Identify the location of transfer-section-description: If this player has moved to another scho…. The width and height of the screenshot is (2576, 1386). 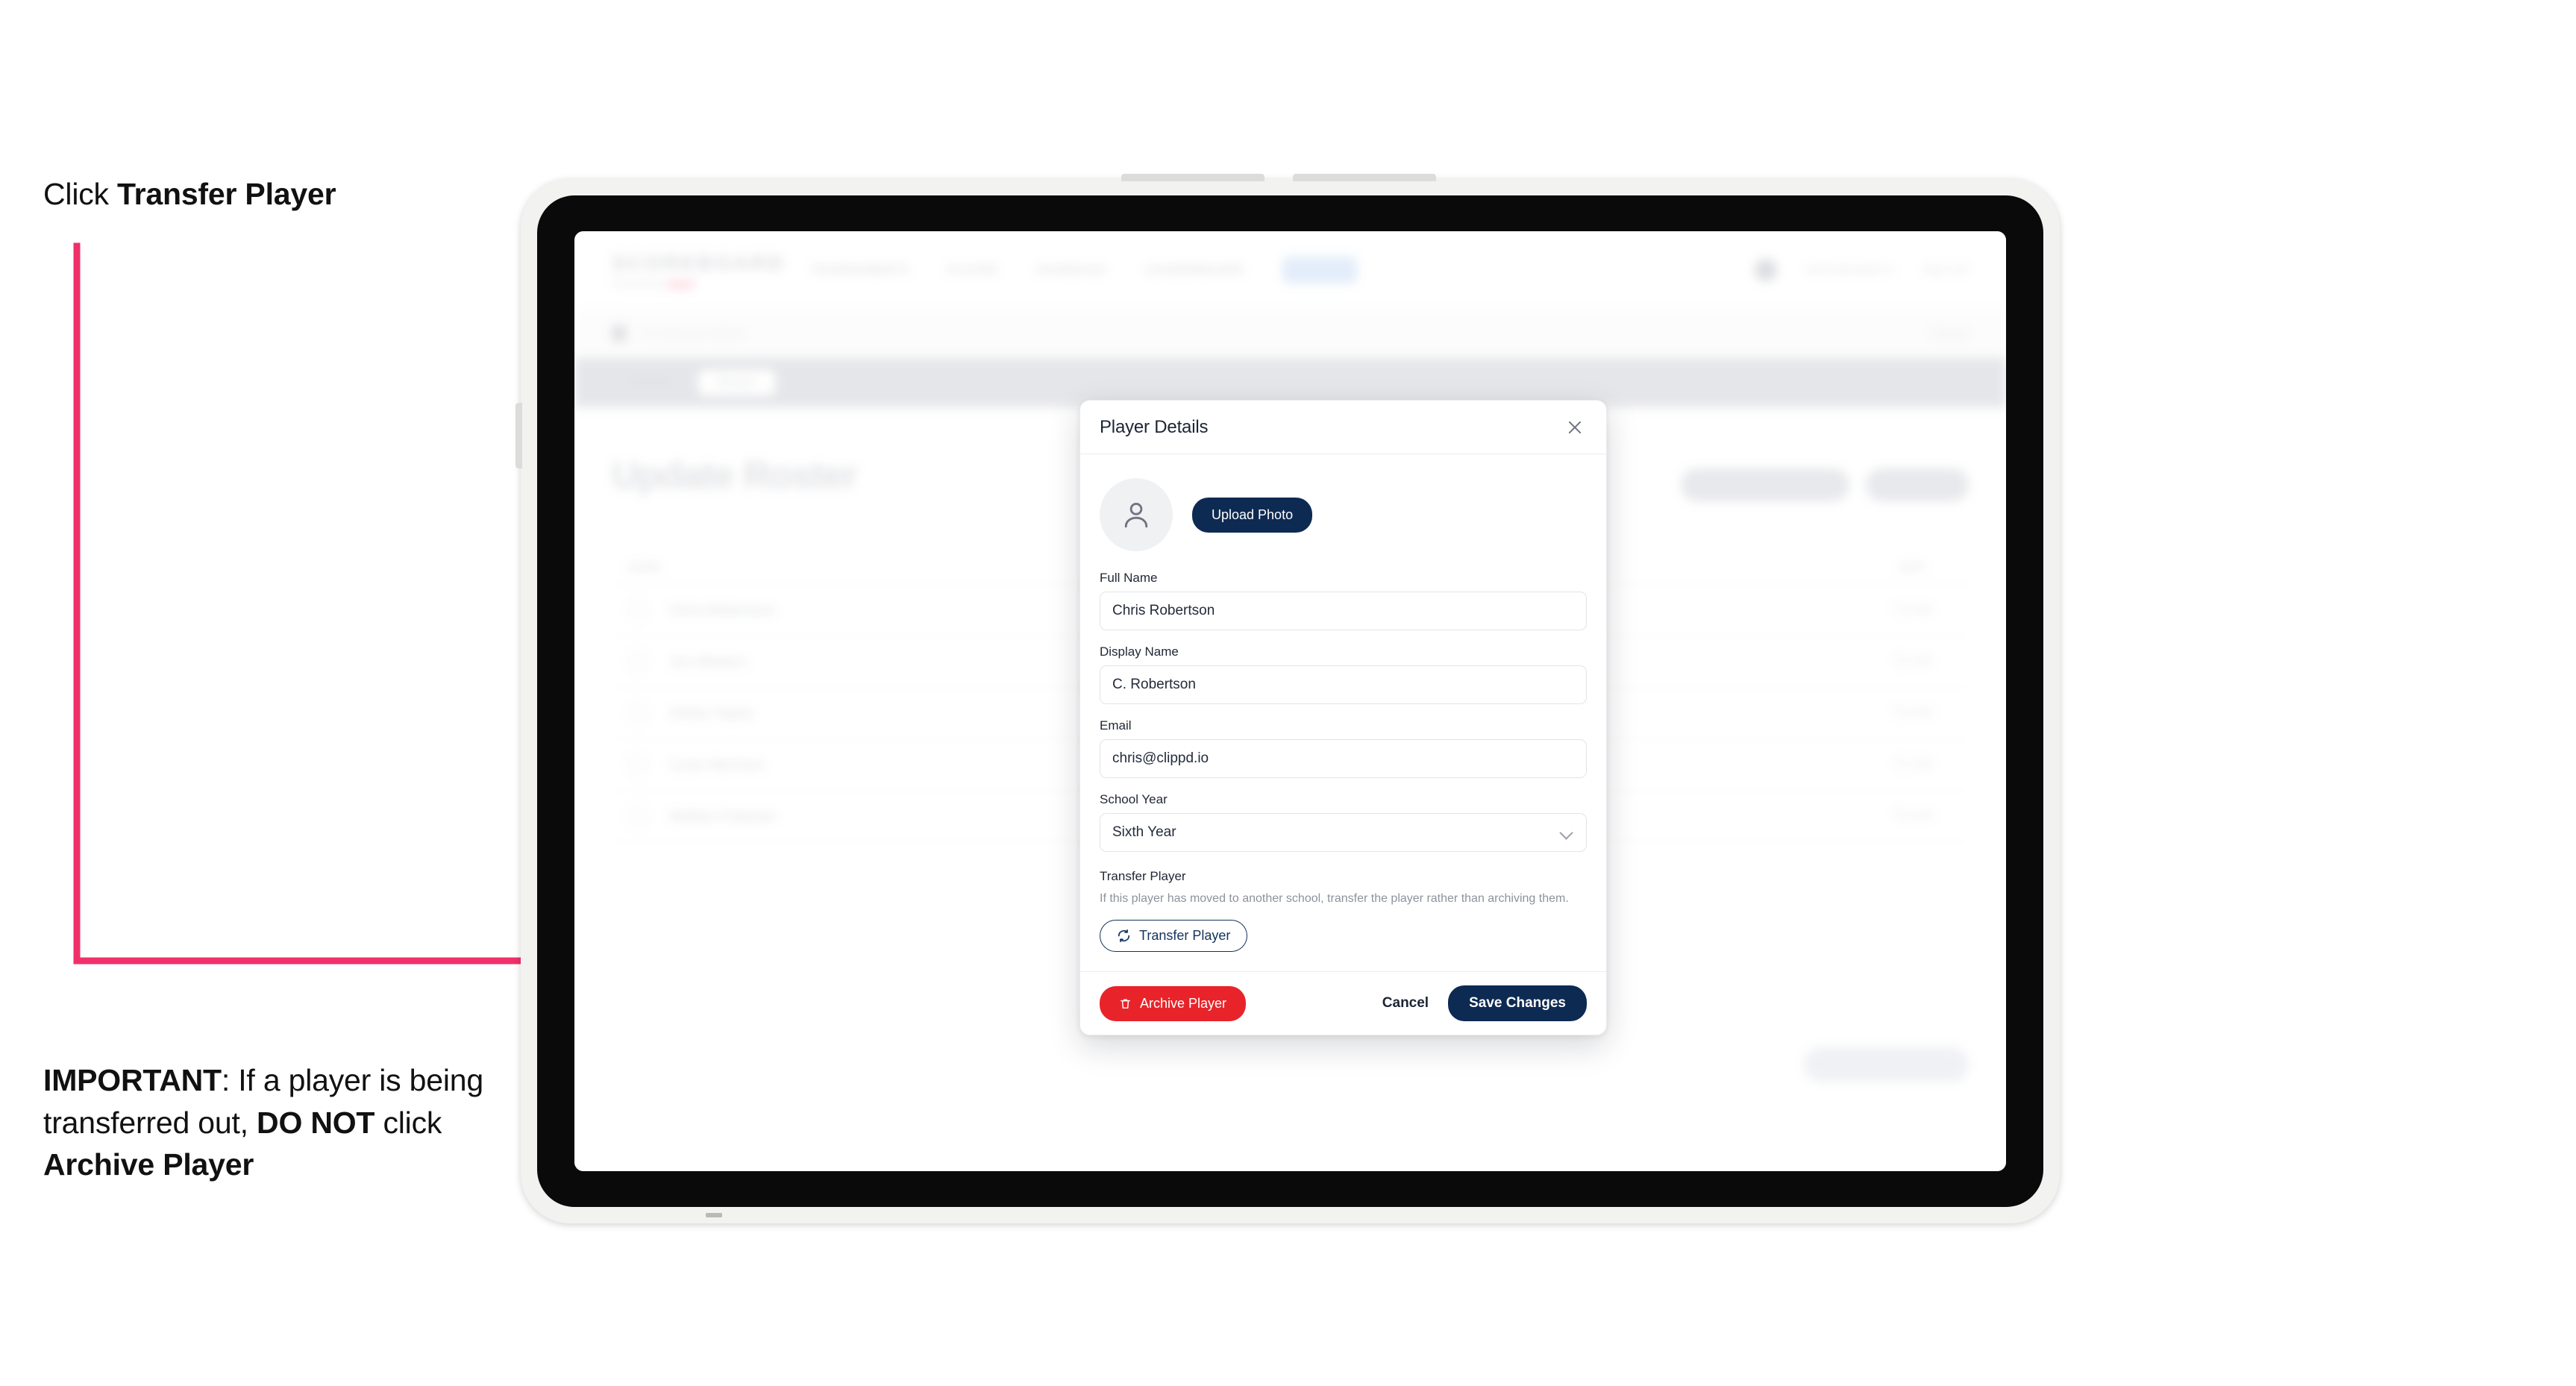
(1334, 898).